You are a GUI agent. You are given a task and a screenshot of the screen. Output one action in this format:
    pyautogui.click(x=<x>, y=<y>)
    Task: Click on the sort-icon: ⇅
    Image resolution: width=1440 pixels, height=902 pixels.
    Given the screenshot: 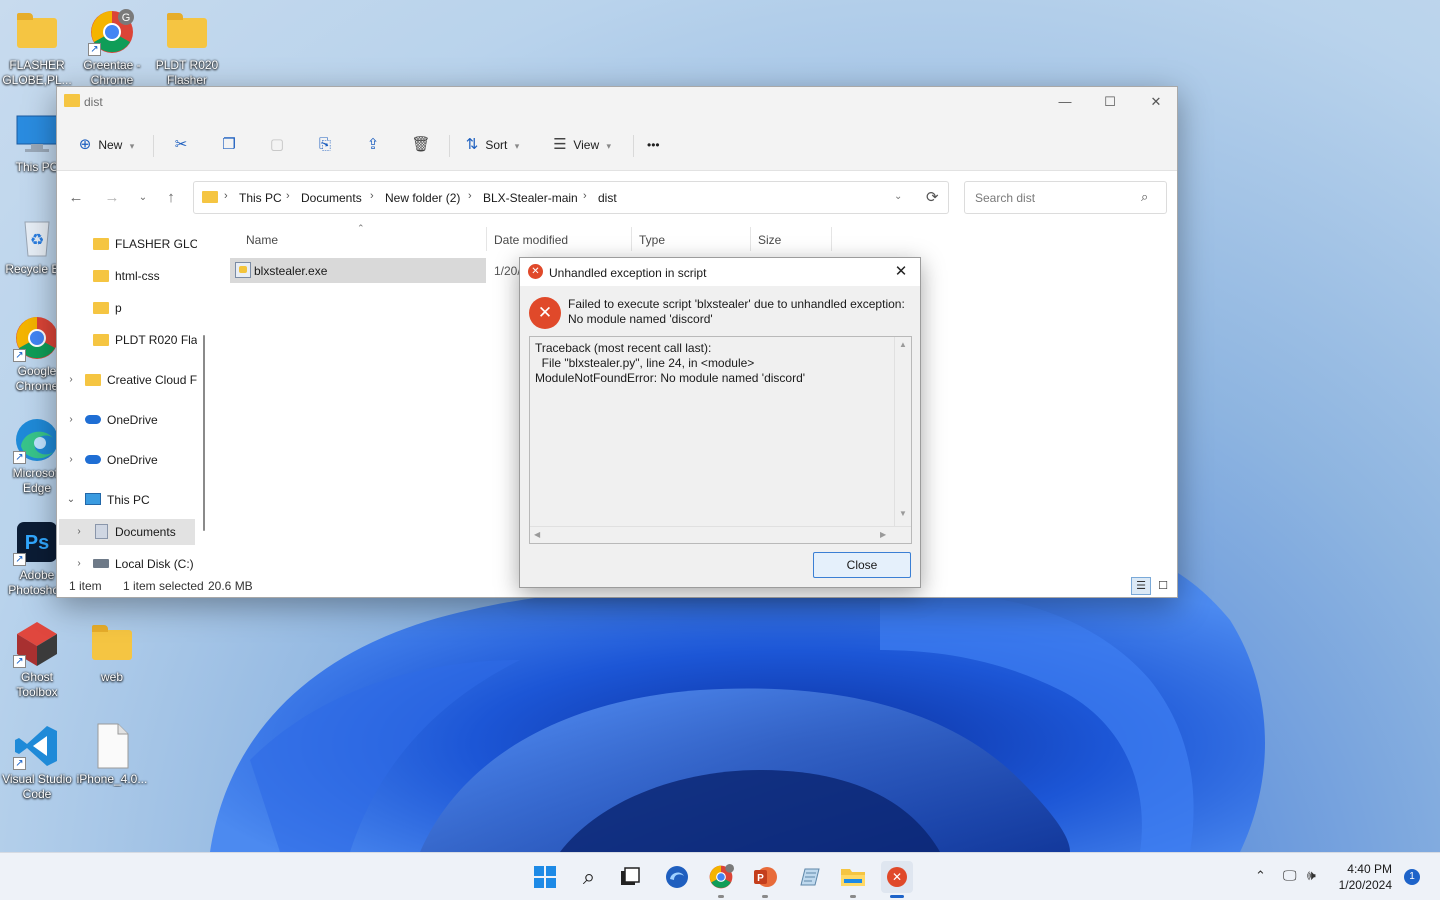 What is the action you would take?
    pyautogui.click(x=472, y=144)
    